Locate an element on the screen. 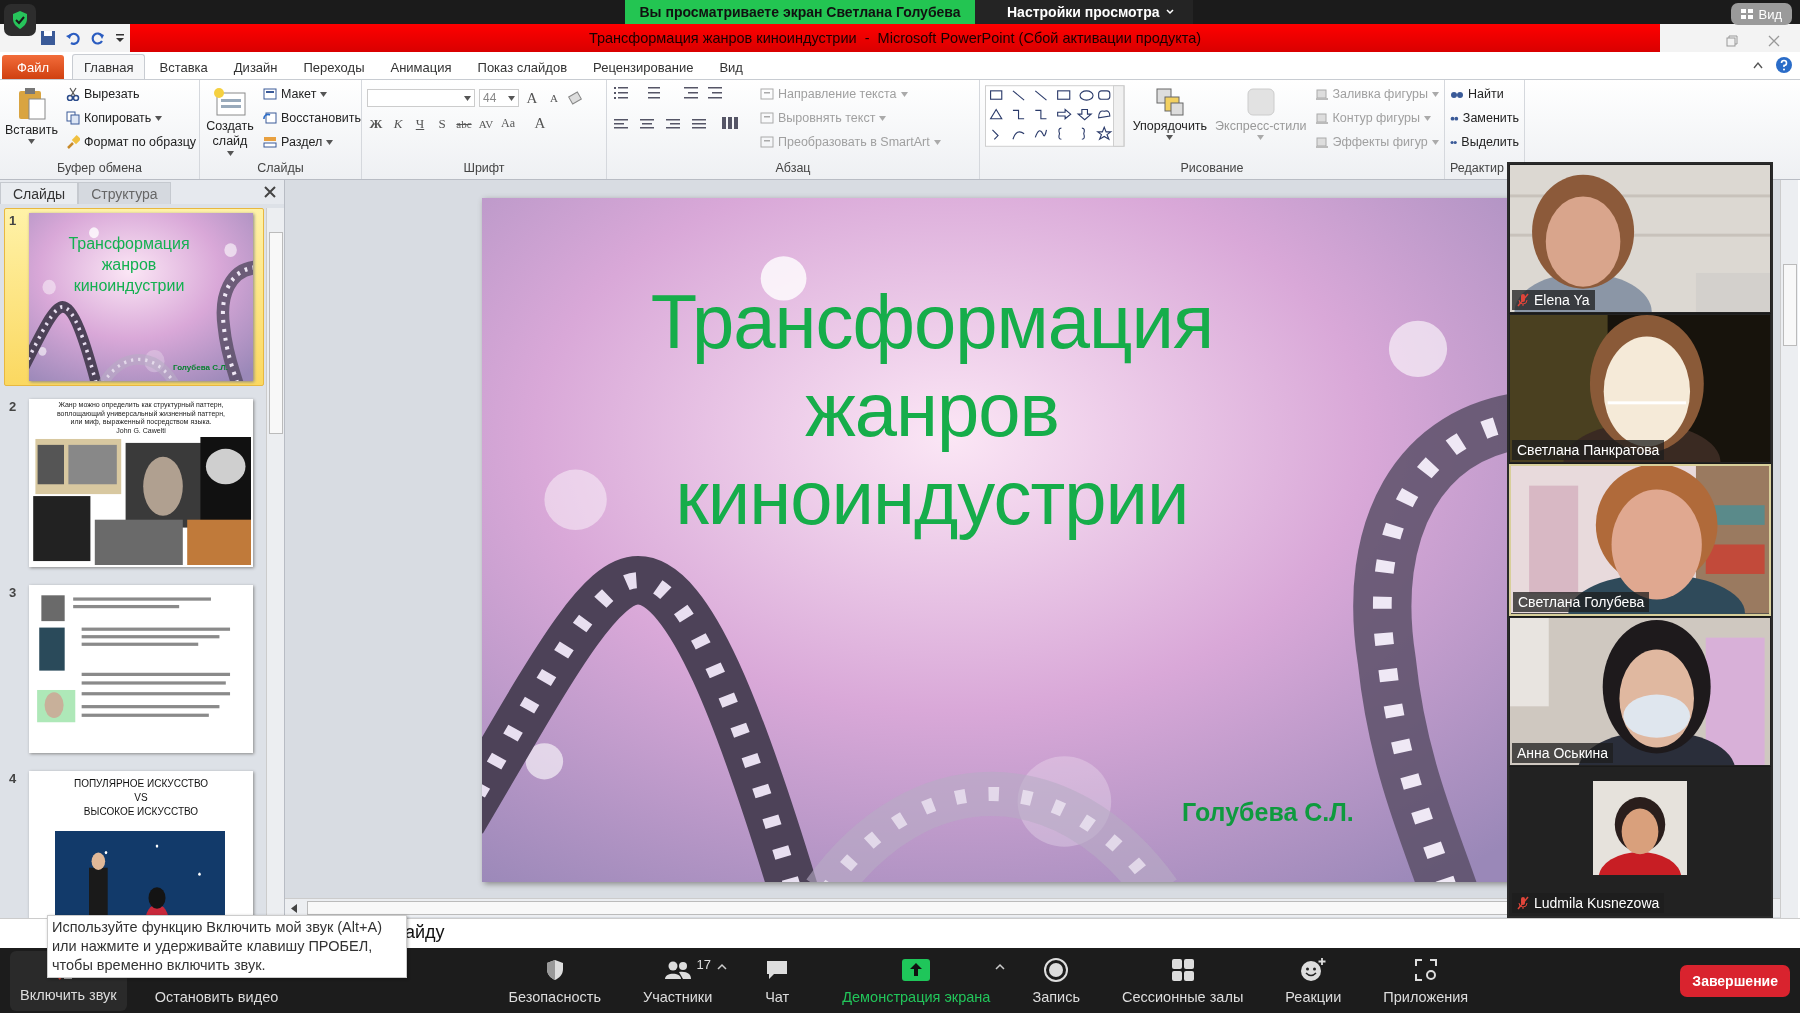  participant-name: Ludmila Kusnezowa is located at coordinates (1588, 903).